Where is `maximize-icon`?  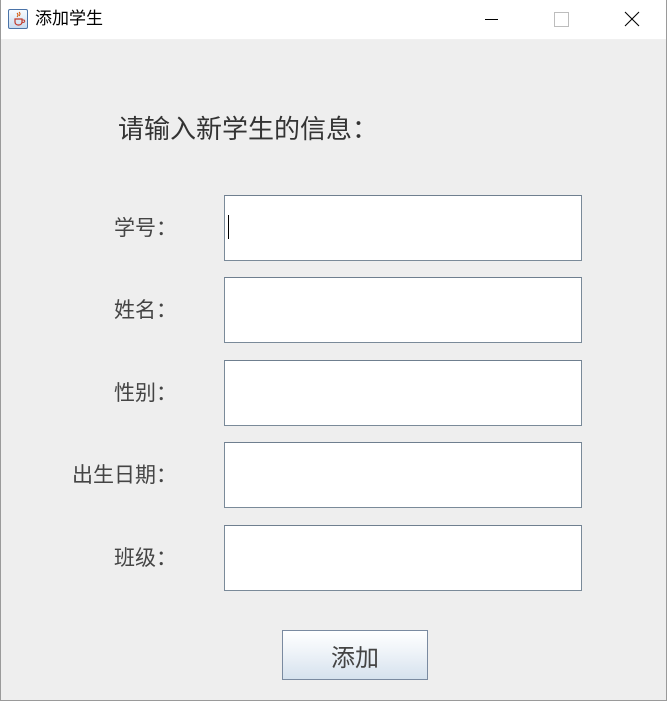
maximize-icon is located at coordinates (561, 19).